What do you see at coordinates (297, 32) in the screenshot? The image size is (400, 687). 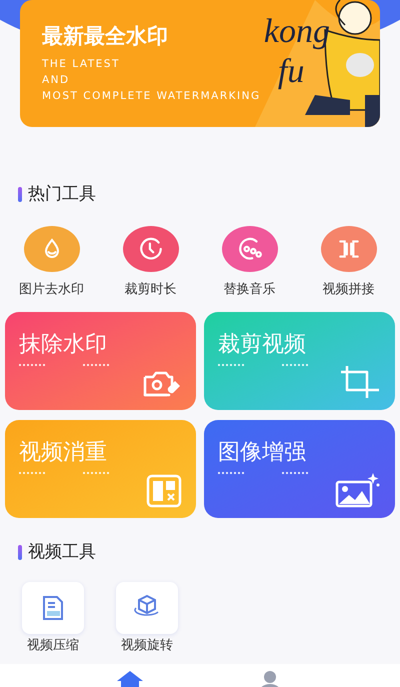 I see `banner-art-text: kong` at bounding box center [297, 32].